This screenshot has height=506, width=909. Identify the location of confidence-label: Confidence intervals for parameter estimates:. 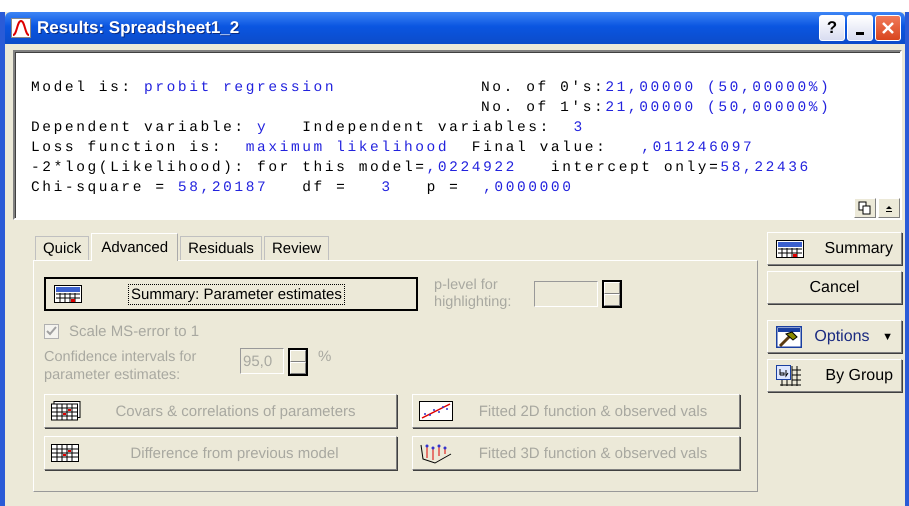
(121, 366).